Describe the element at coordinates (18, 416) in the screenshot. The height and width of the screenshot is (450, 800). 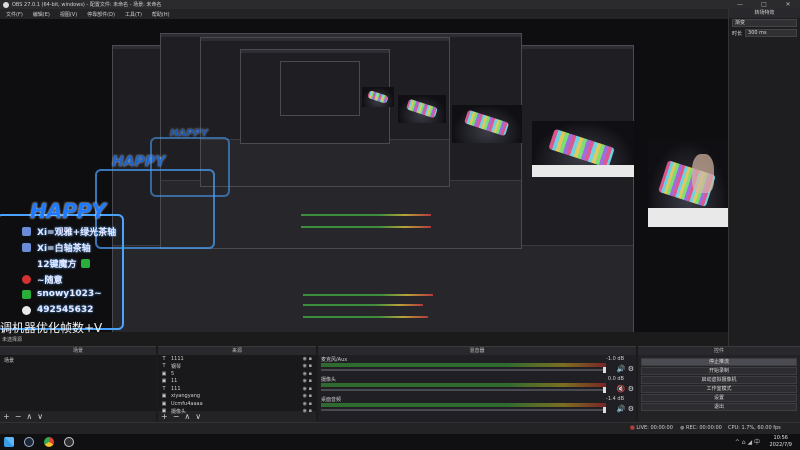
I see `remove-scene-button: −` at that location.